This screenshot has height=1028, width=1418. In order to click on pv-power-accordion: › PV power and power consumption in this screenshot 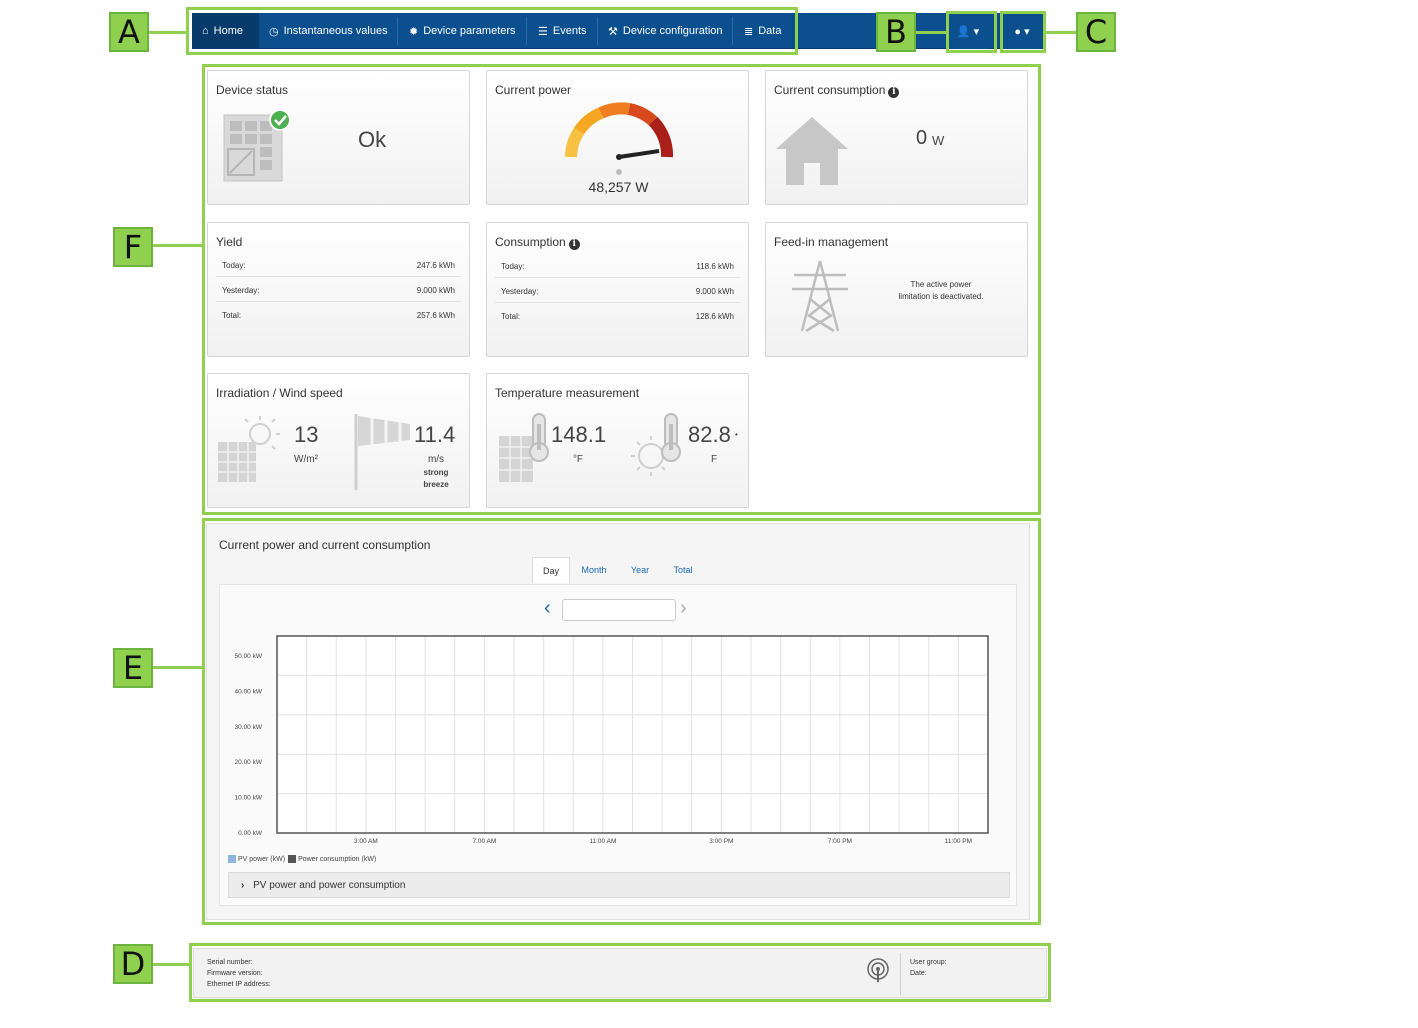, I will do `click(619, 885)`.